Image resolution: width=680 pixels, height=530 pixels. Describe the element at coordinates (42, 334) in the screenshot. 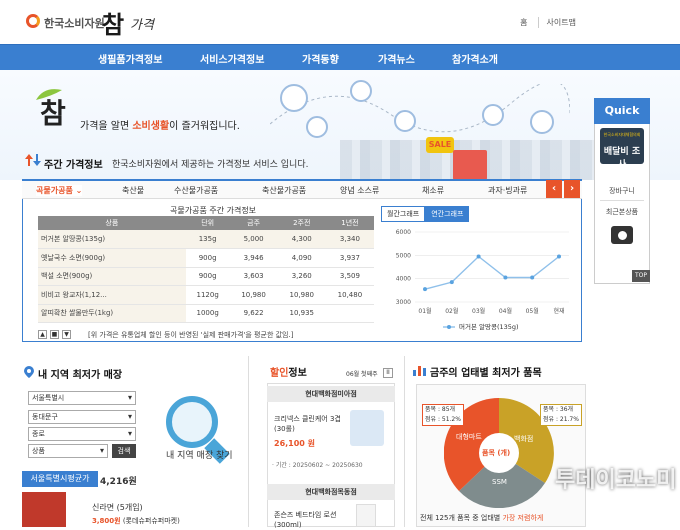

I see `pager-up-button: ▲` at that location.